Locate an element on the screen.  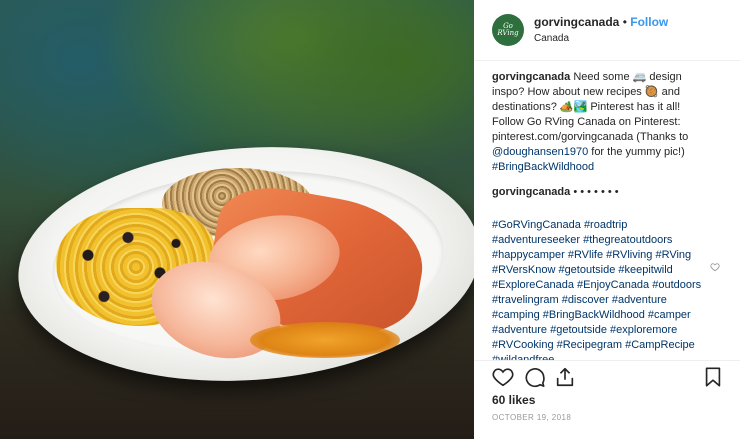
mention-link: @doughansen1970 is located at coordinates (540, 152).